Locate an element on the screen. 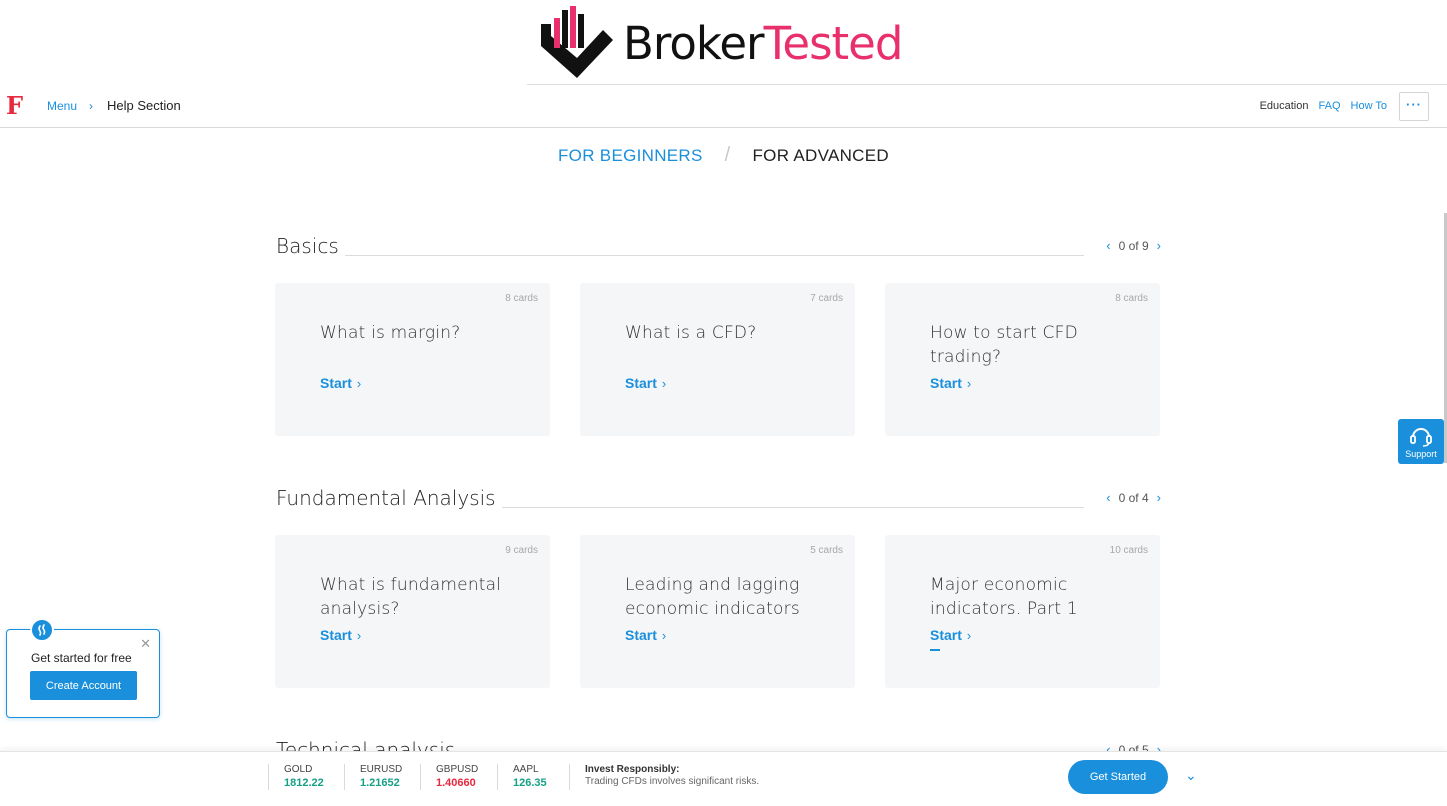  course-card: 7 cards What is a CFD? Start › is located at coordinates (717, 359).